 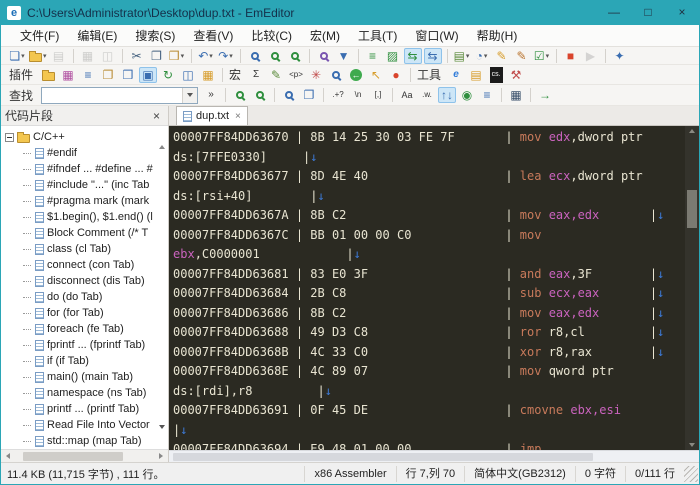 What do you see at coordinates (88, 56) in the screenshot?
I see `print-button: ▦` at bounding box center [88, 56].